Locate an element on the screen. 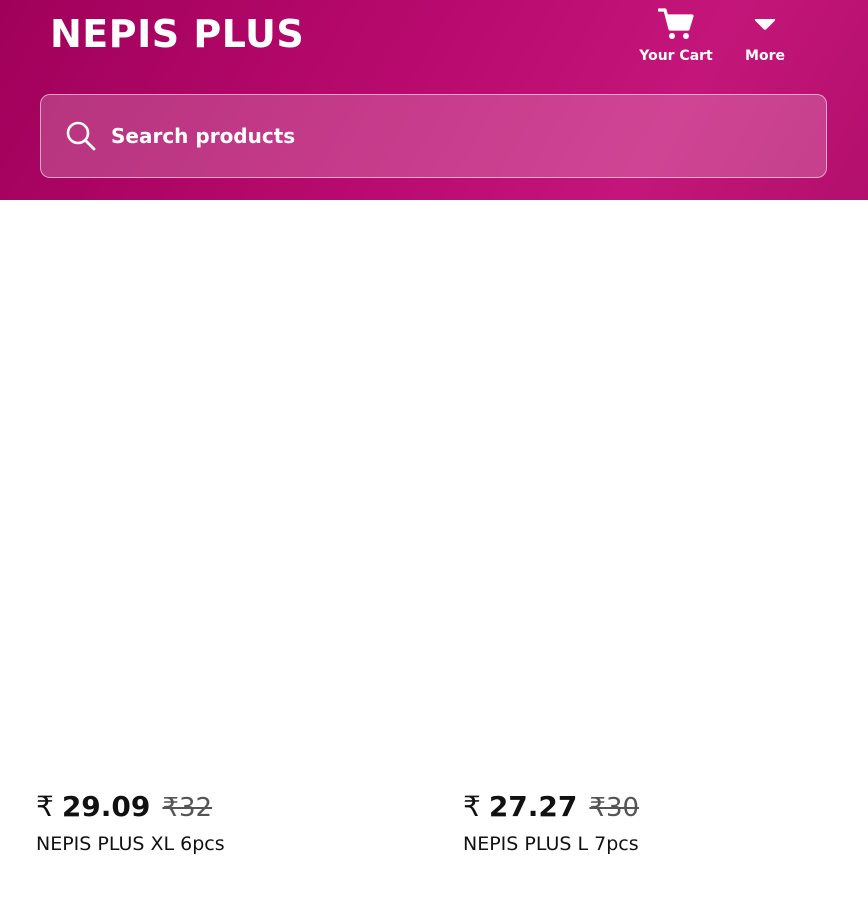  product-price: 29.09 is located at coordinates (106, 806).